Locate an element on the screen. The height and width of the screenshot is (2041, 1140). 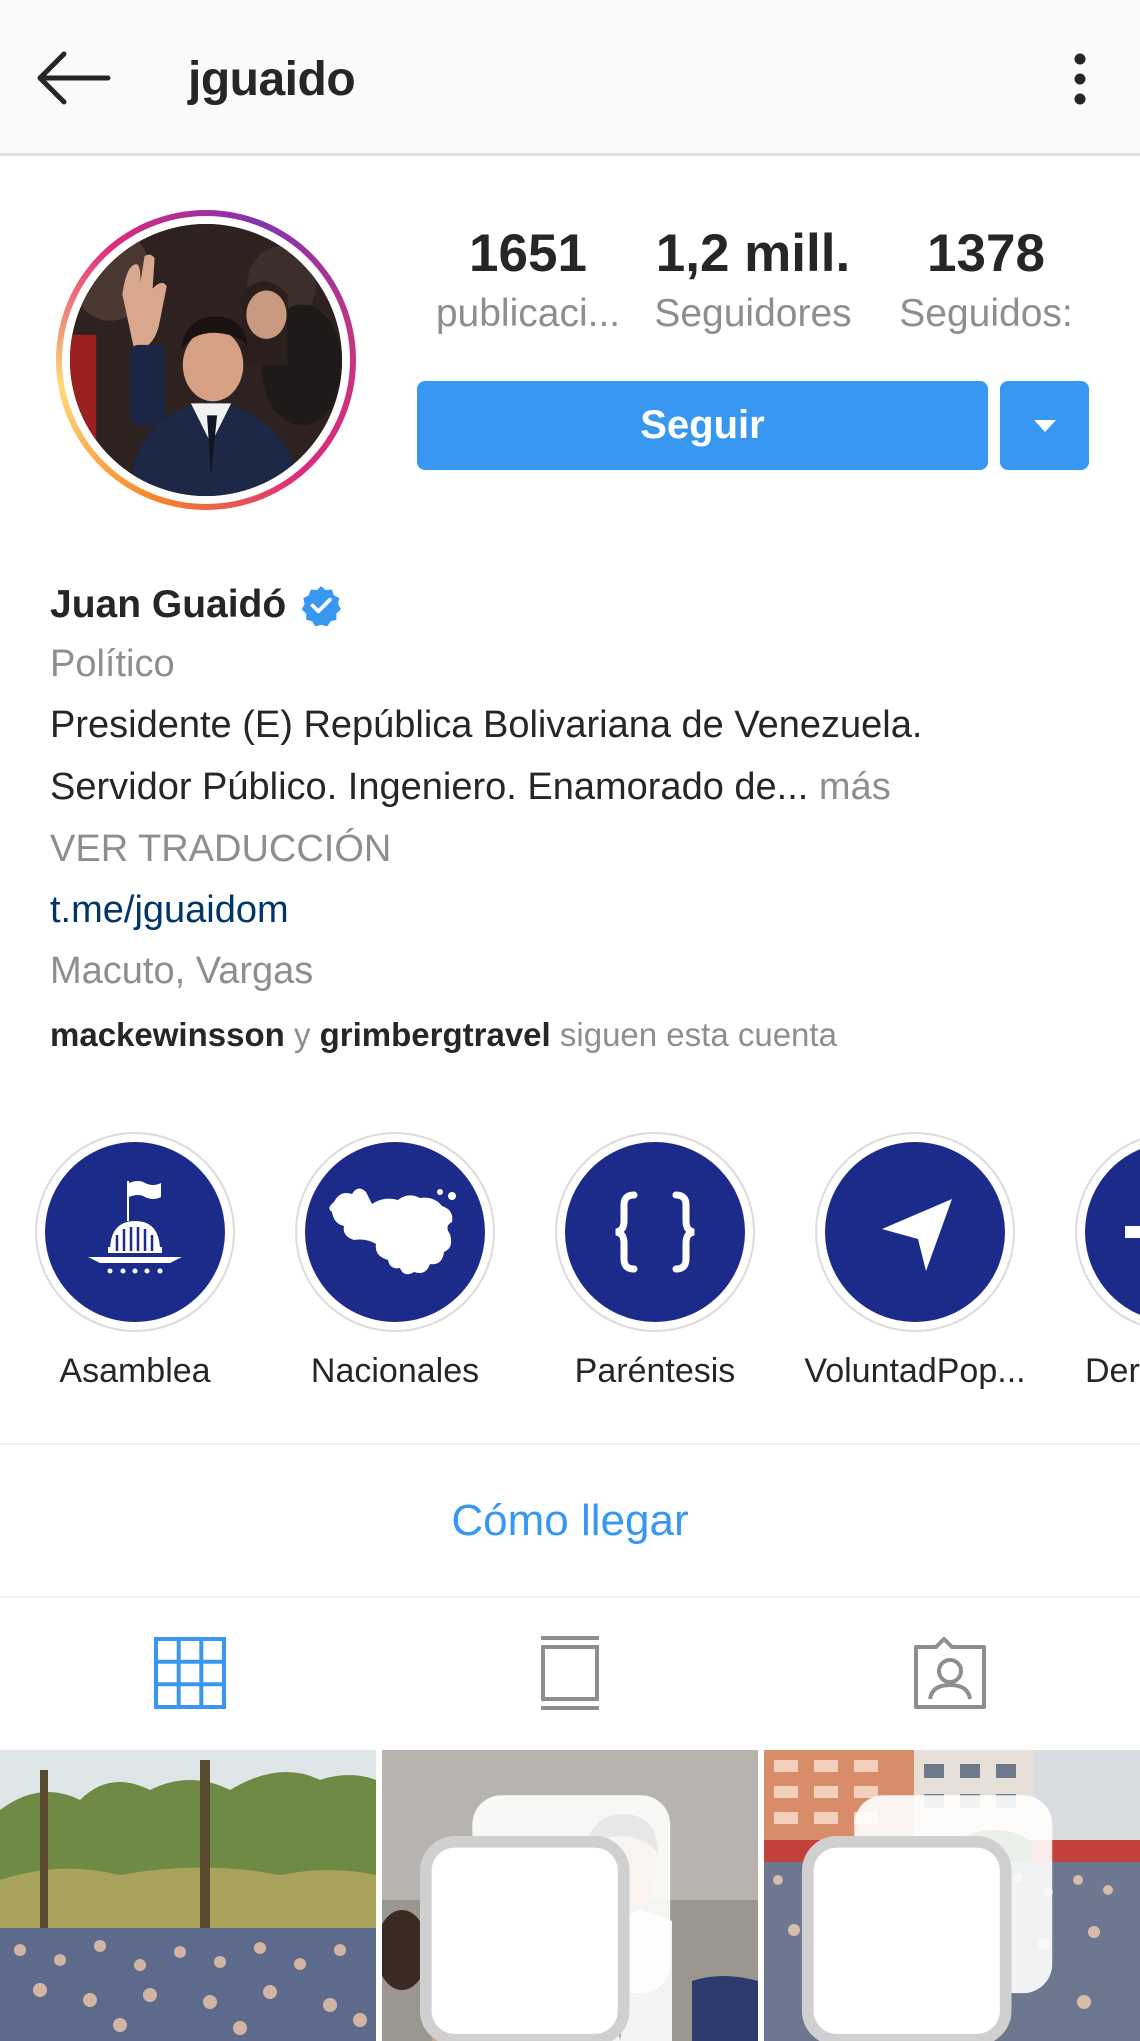
tab-feed is located at coordinates (570, 1673).